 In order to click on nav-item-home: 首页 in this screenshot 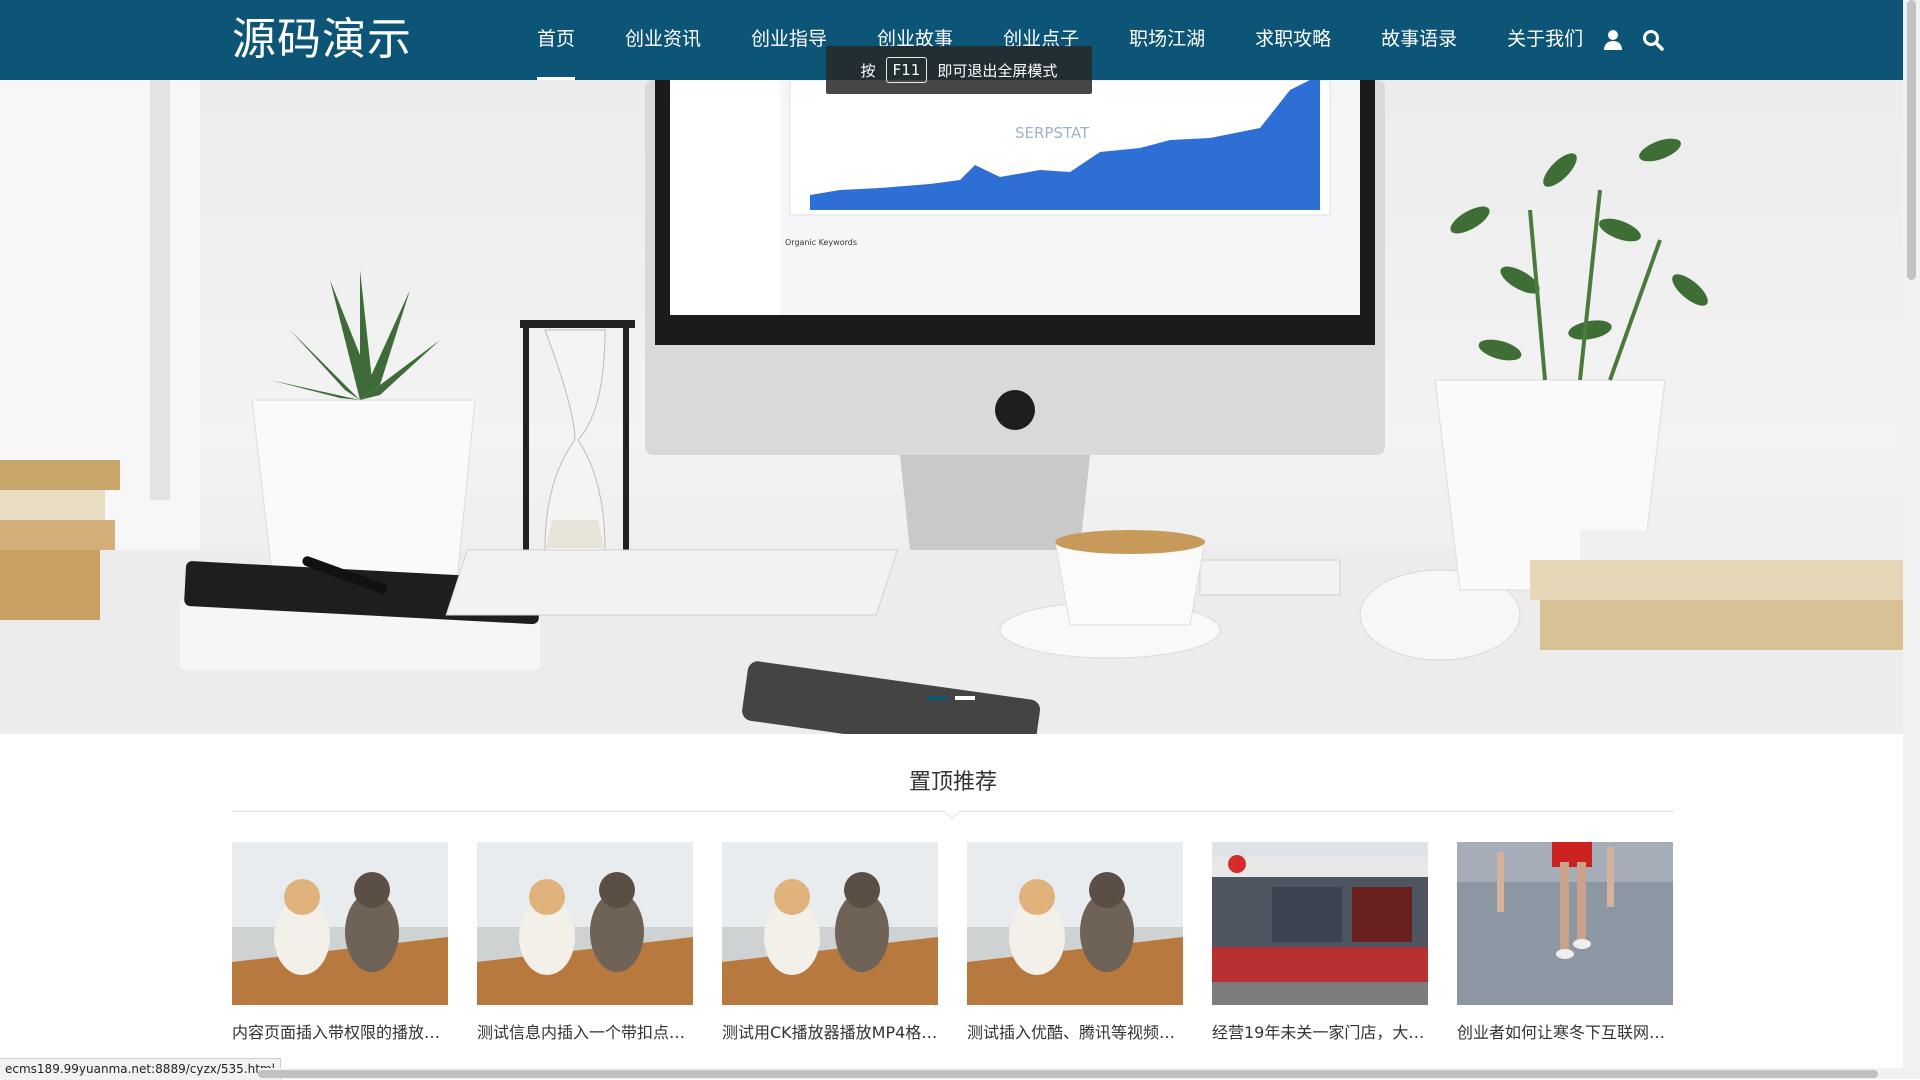, I will do `click(556, 40)`.